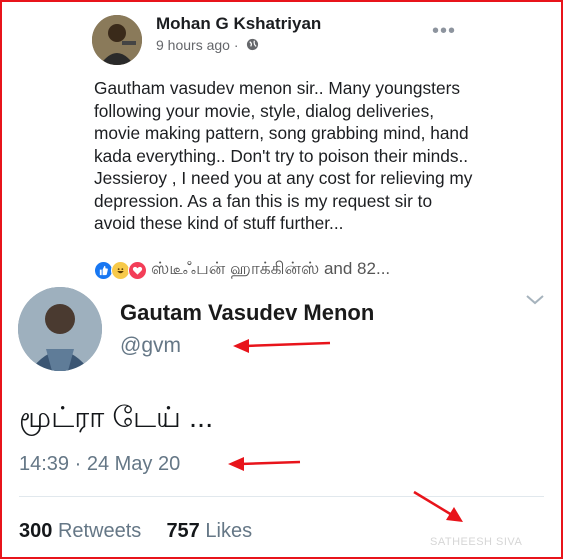  What do you see at coordinates (264, 464) in the screenshot?
I see `arrow-to-timestamp-icon` at bounding box center [264, 464].